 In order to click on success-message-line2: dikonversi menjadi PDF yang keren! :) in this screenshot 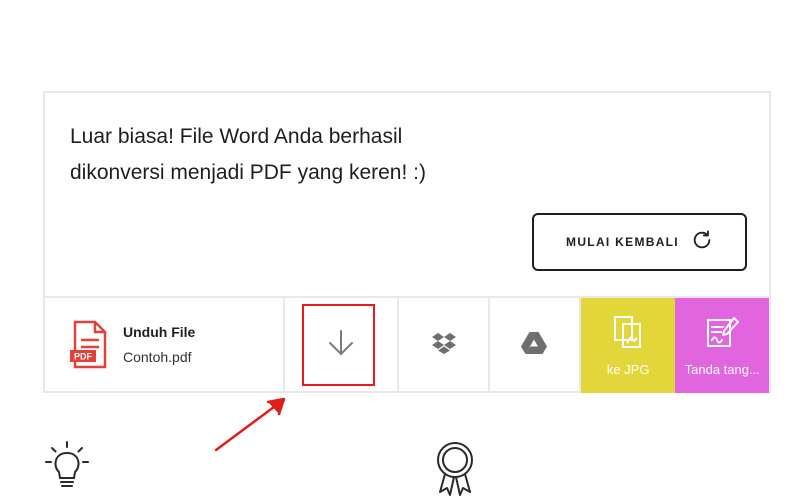, I will do `click(248, 172)`.